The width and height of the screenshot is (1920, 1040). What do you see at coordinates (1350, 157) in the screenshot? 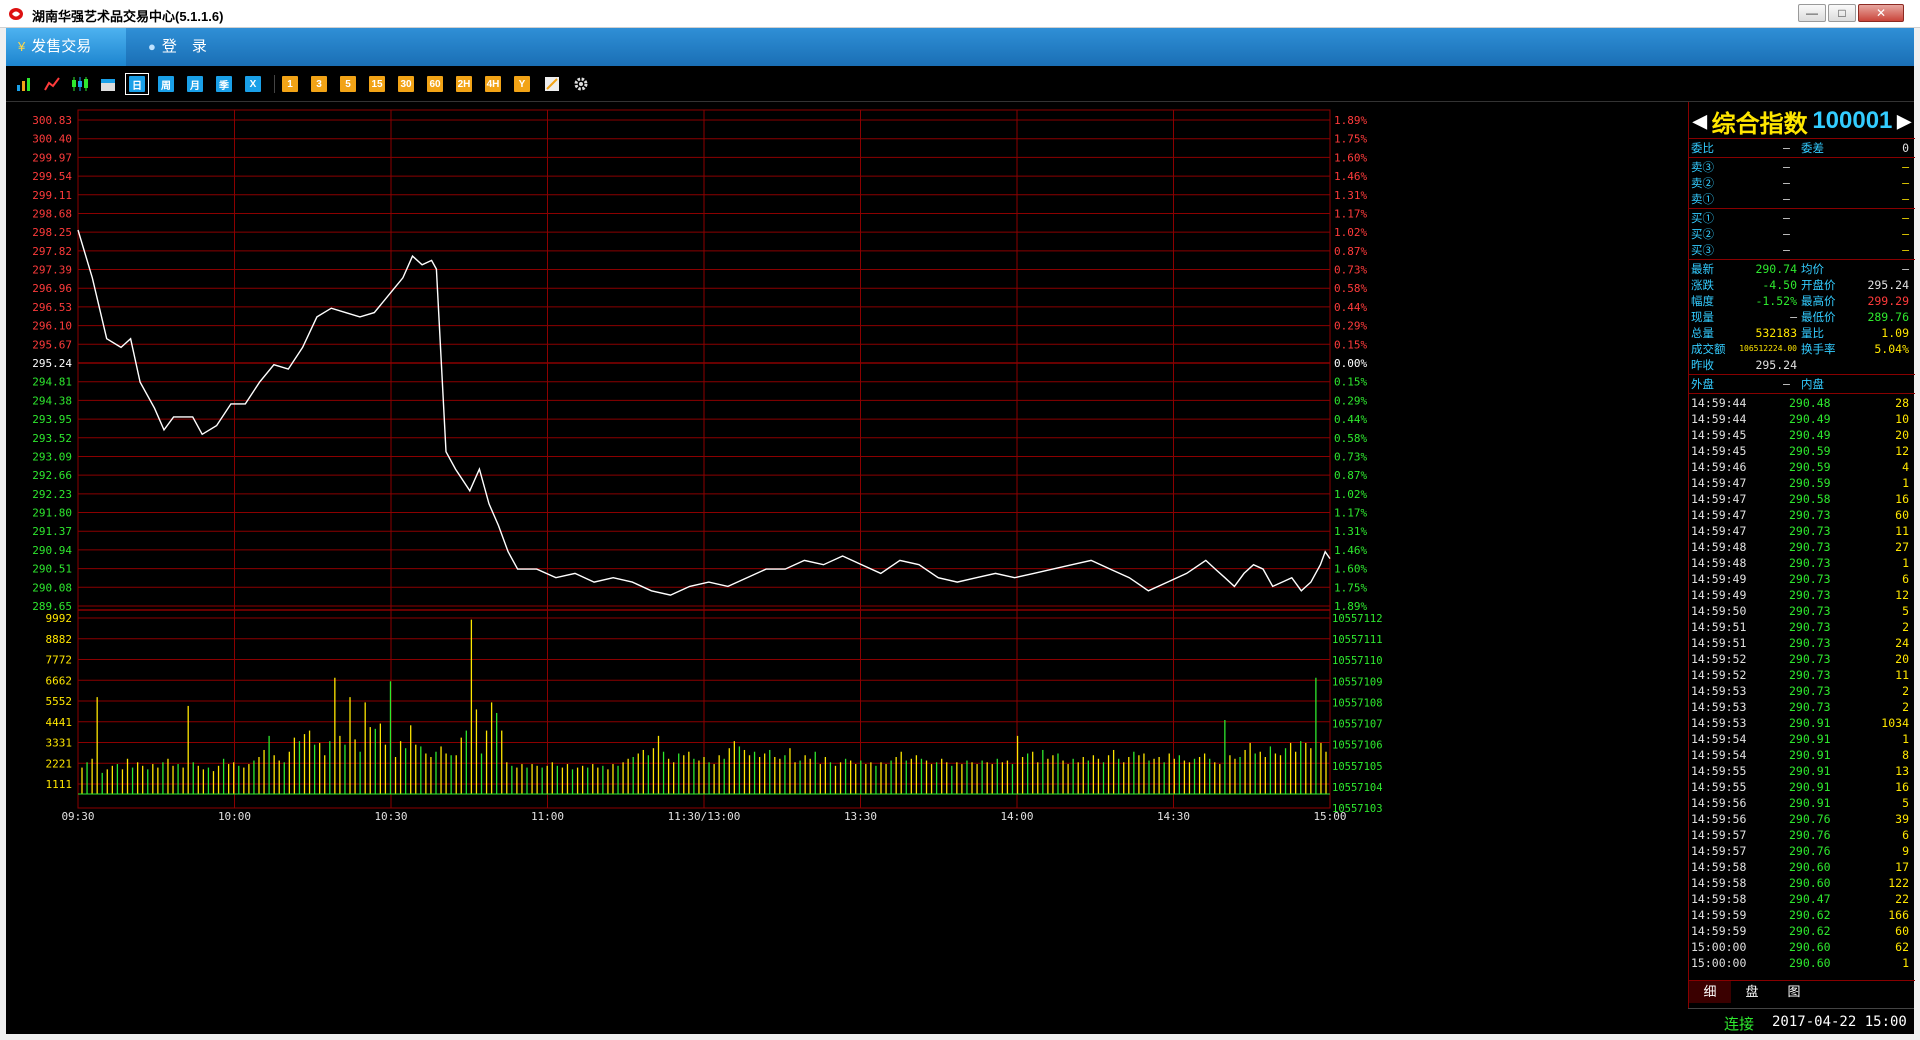
I see `percent-tick-label: 1.60%` at bounding box center [1350, 157].